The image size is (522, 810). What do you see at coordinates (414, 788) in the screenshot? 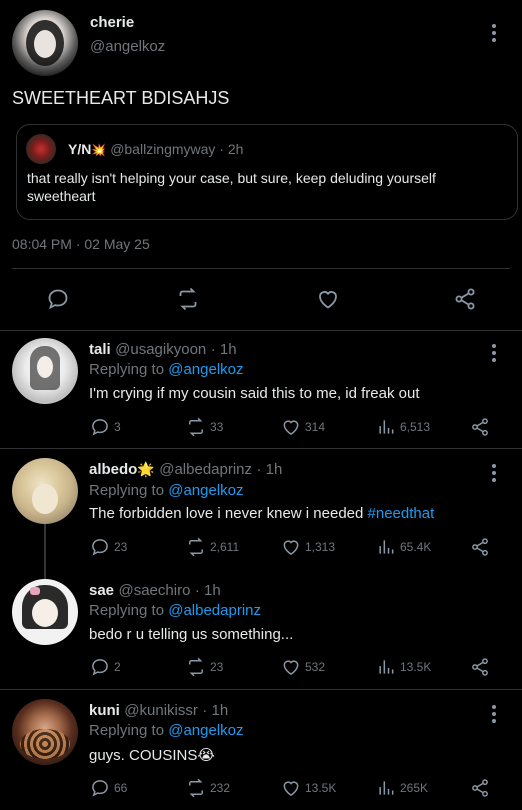
I see `view-count: 265K` at bounding box center [414, 788].